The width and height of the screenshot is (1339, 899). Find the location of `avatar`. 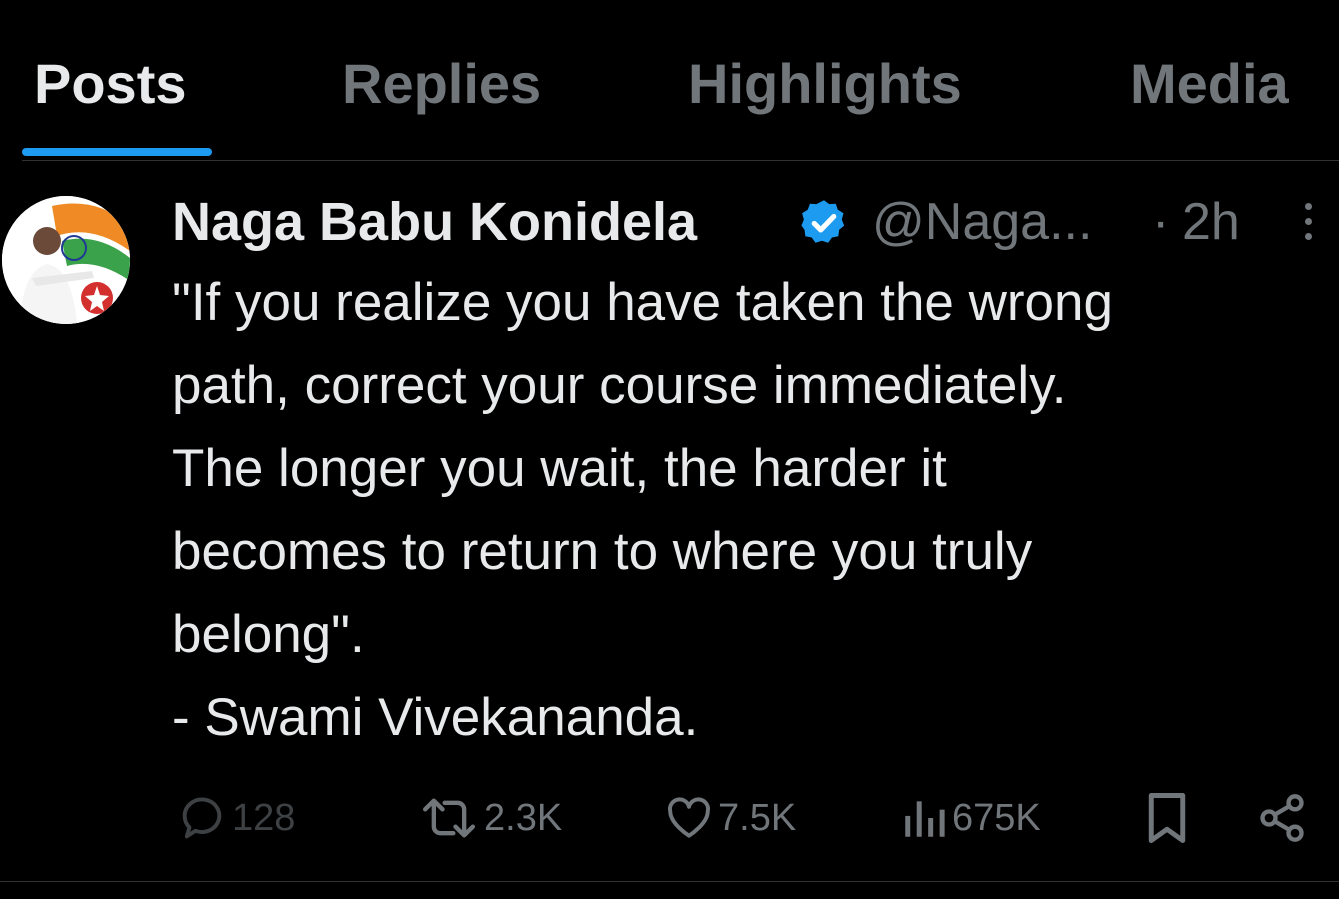

avatar is located at coordinates (66, 260).